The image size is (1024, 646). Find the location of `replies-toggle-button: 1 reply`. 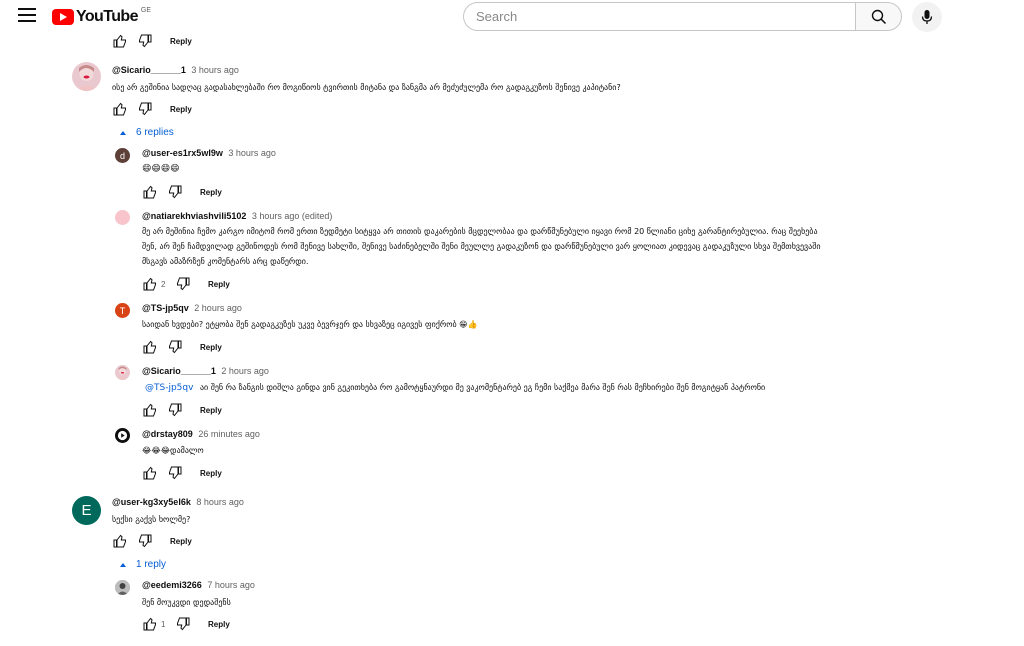

replies-toggle-button: 1 reply is located at coordinates (143, 564).